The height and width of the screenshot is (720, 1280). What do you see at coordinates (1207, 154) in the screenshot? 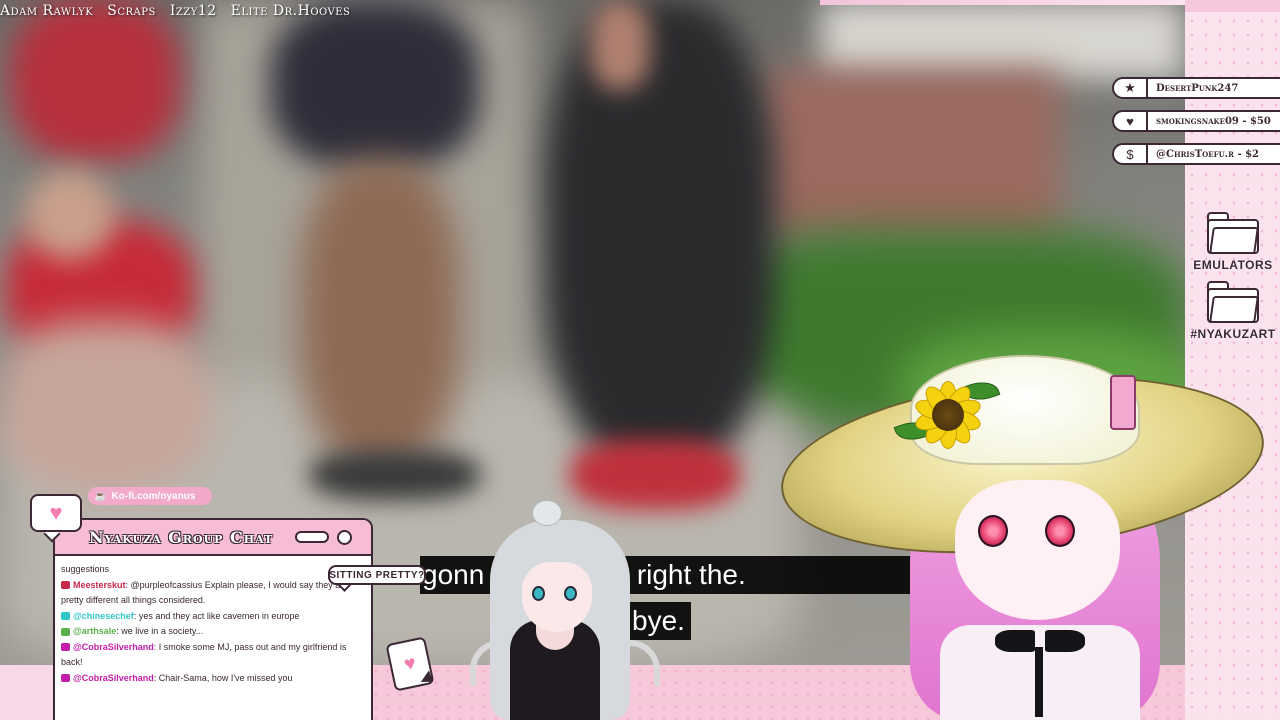
I see `alert-text: @ChrisToefu.r - $2` at bounding box center [1207, 154].